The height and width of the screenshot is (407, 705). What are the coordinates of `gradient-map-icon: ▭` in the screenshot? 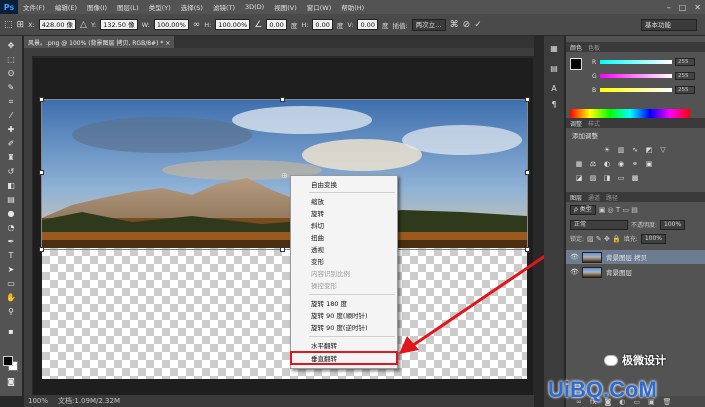 It's located at (621, 178).